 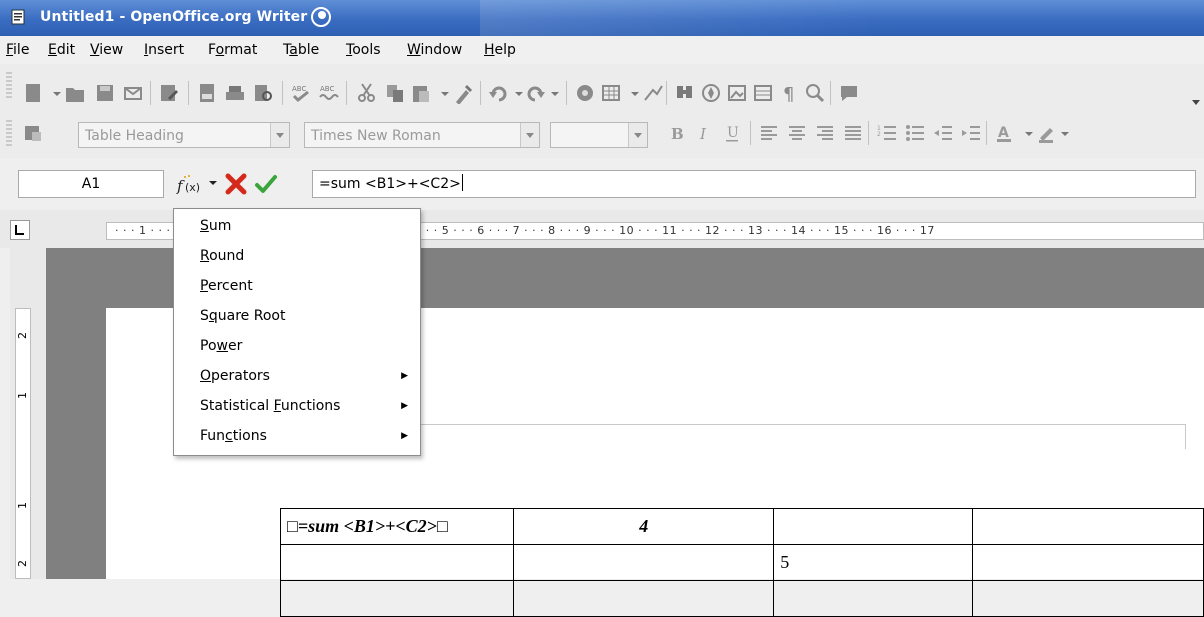 I want to click on formula-dropdown-icon, so click(x=213, y=183).